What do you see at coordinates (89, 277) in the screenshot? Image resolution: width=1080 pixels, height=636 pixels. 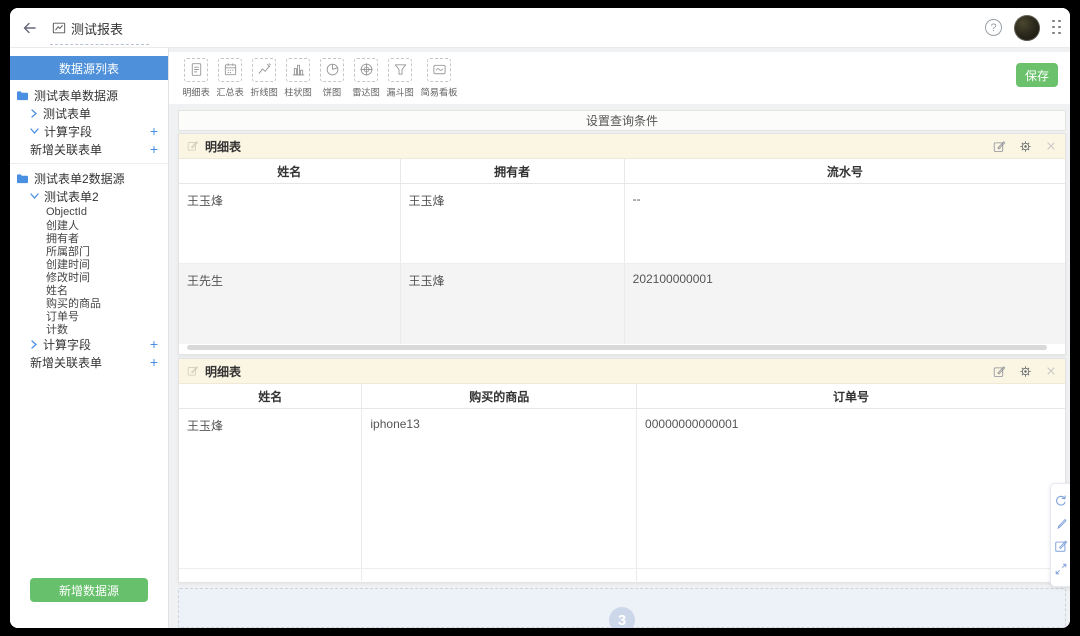 I see `tree-field-modified-time: 修改时间` at bounding box center [89, 277].